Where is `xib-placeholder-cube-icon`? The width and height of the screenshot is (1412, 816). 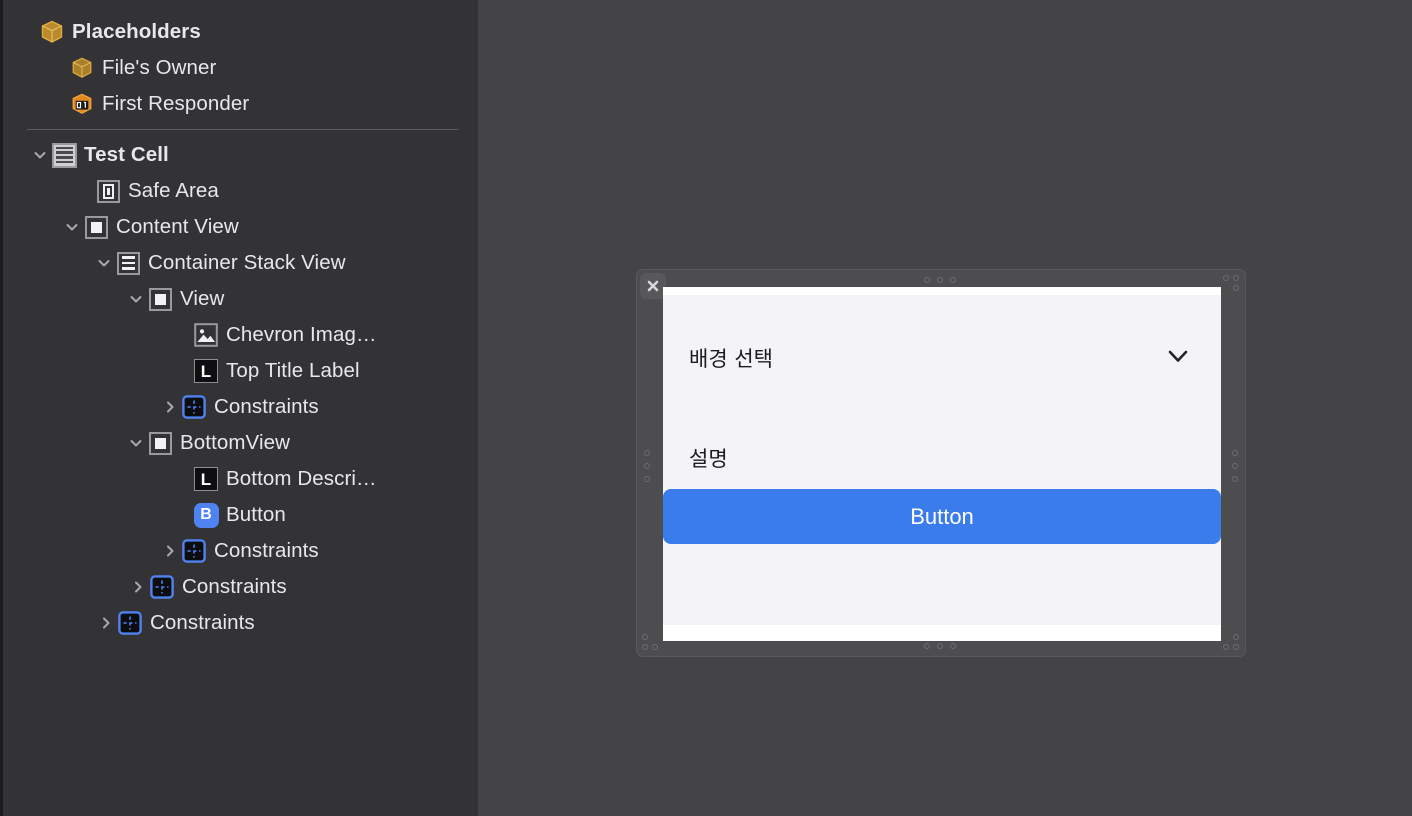 xib-placeholder-cube-icon is located at coordinates (52, 32).